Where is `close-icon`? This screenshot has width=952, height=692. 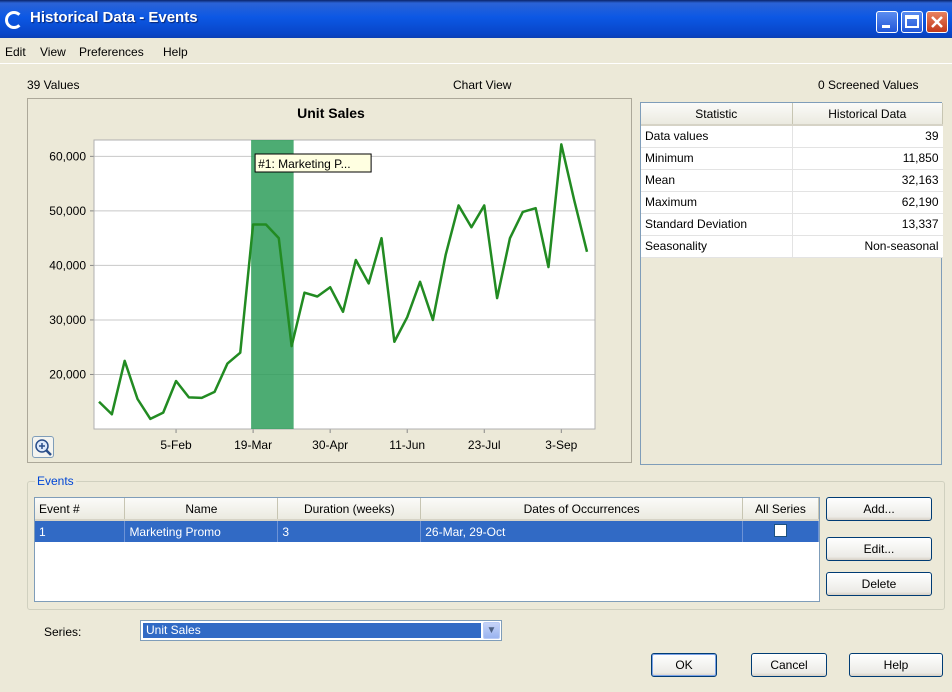 close-icon is located at coordinates (937, 22).